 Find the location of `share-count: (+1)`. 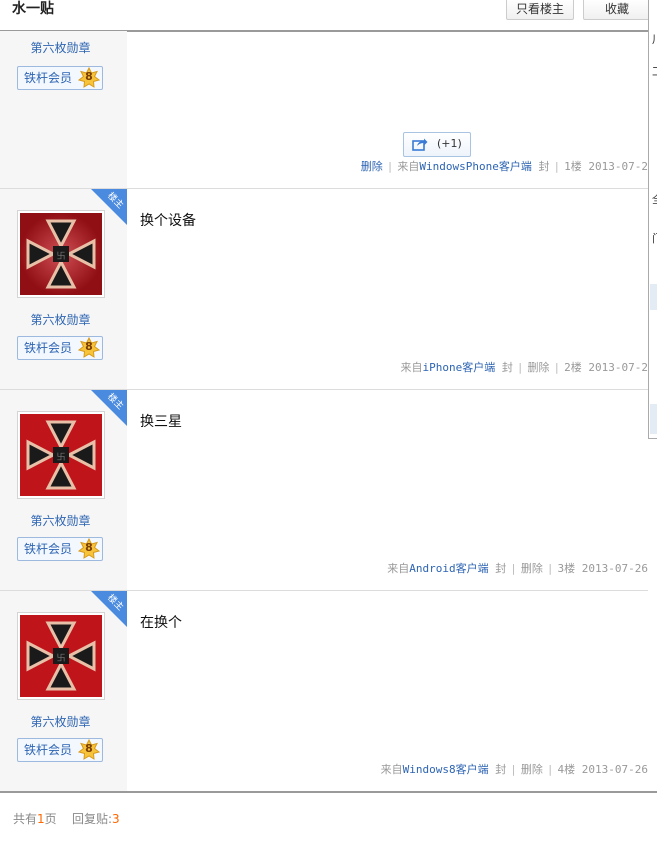

share-count: (+1) is located at coordinates (449, 143).